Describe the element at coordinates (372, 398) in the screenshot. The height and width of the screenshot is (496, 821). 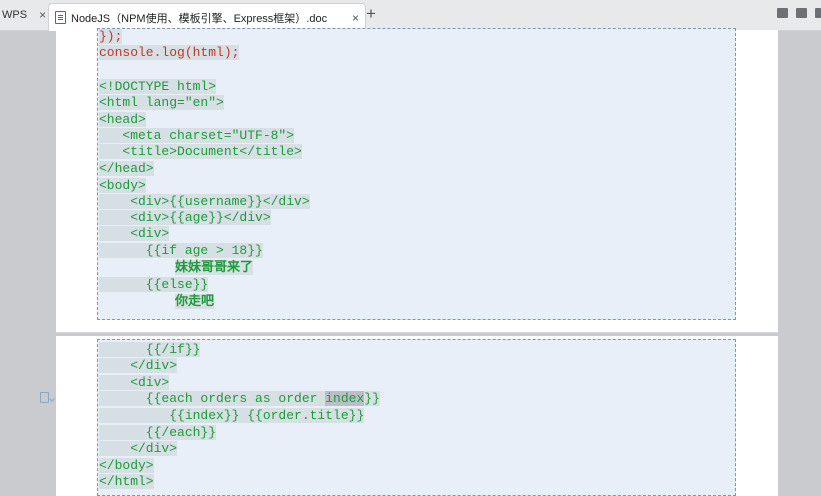
I see `code-line-text: }}` at that location.